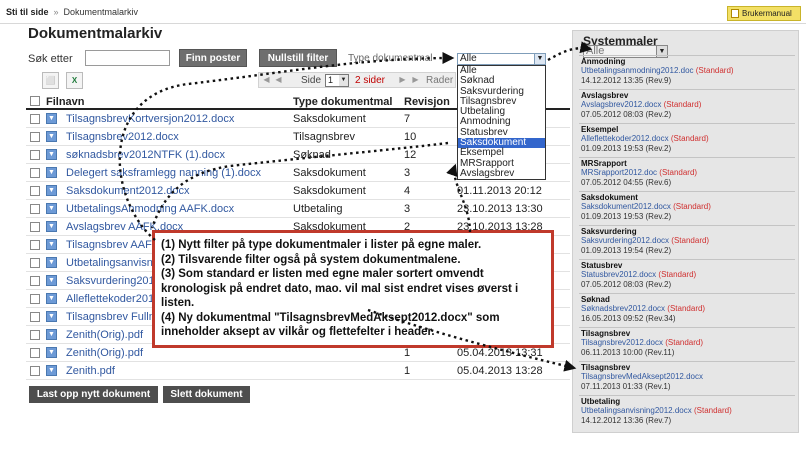  I want to click on row-filename: Delegert saksframlegg nanning (1).docx, so click(163, 173).